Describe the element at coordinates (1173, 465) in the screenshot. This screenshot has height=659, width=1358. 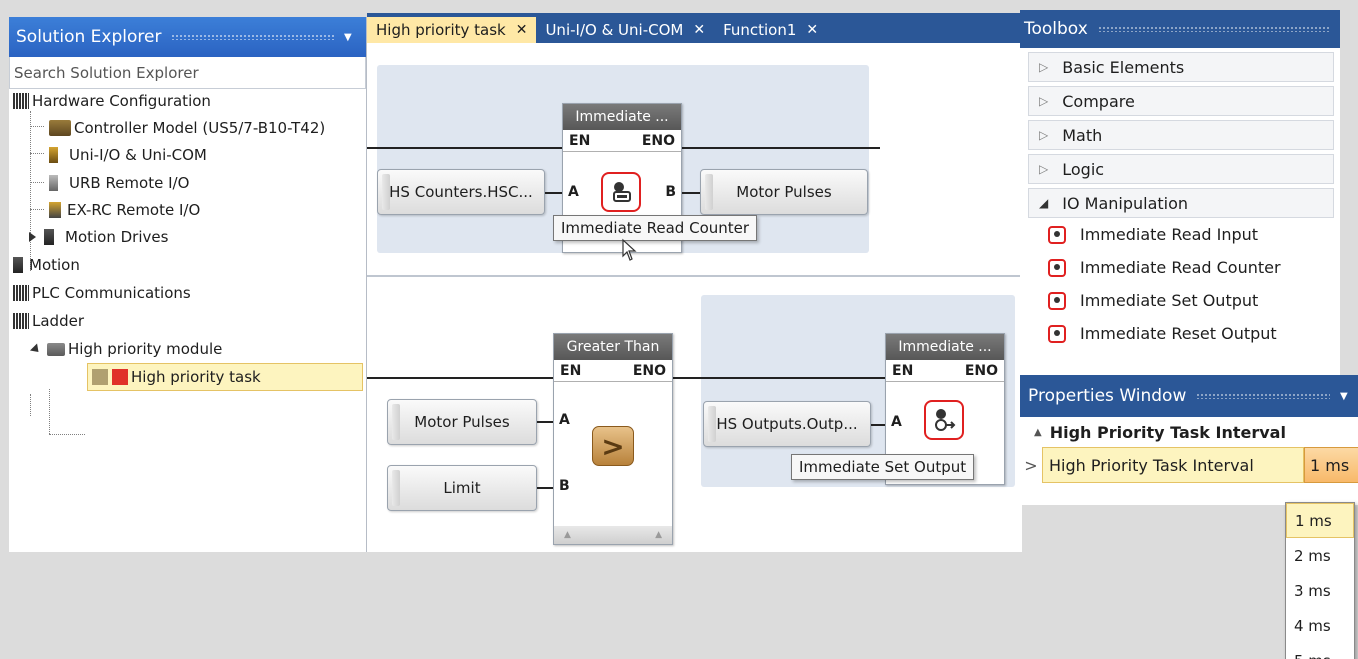
I see `property-name: High Priority Task Interval` at that location.